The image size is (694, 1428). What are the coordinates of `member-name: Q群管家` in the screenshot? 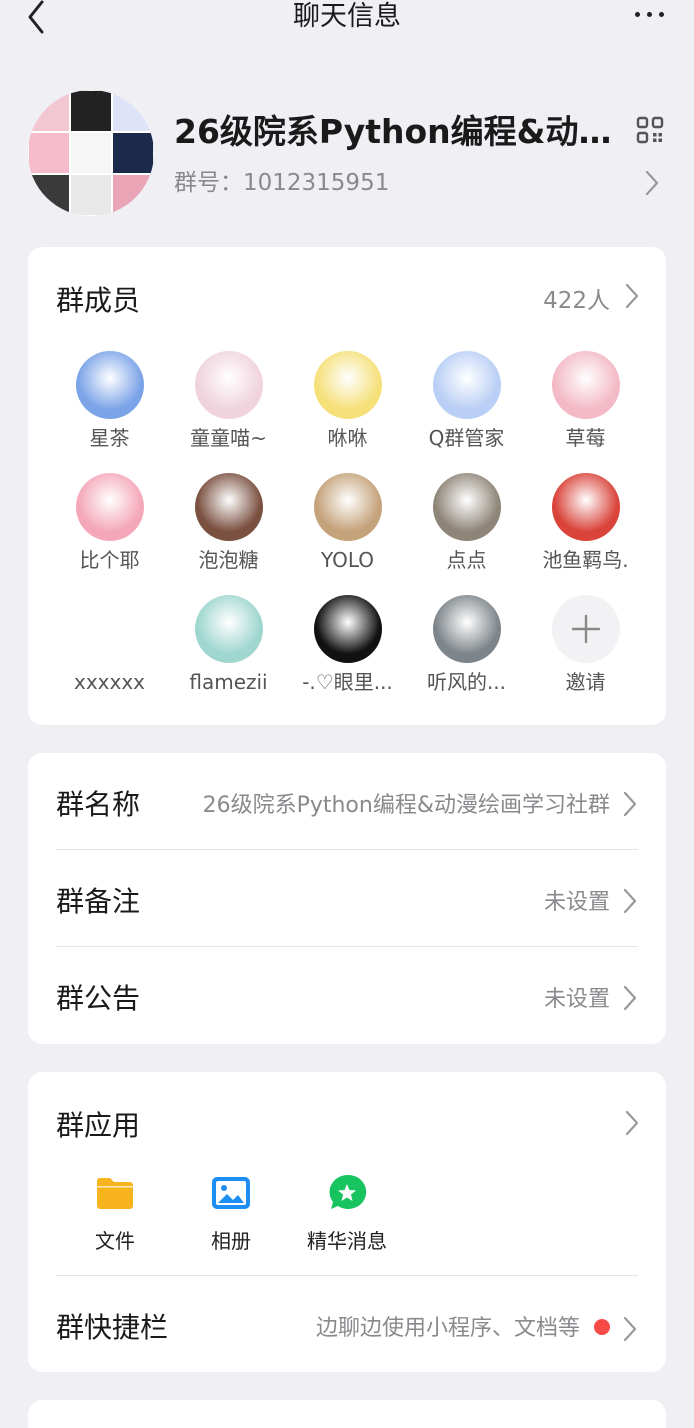 It's located at (466, 438).